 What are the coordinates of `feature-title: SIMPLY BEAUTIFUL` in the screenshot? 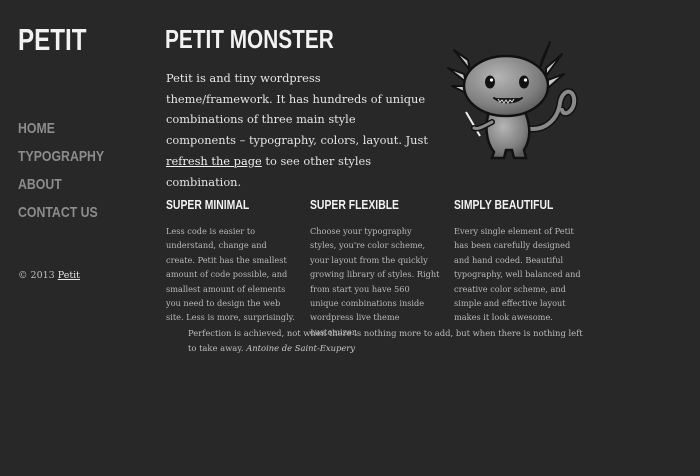 It's located at (504, 204).